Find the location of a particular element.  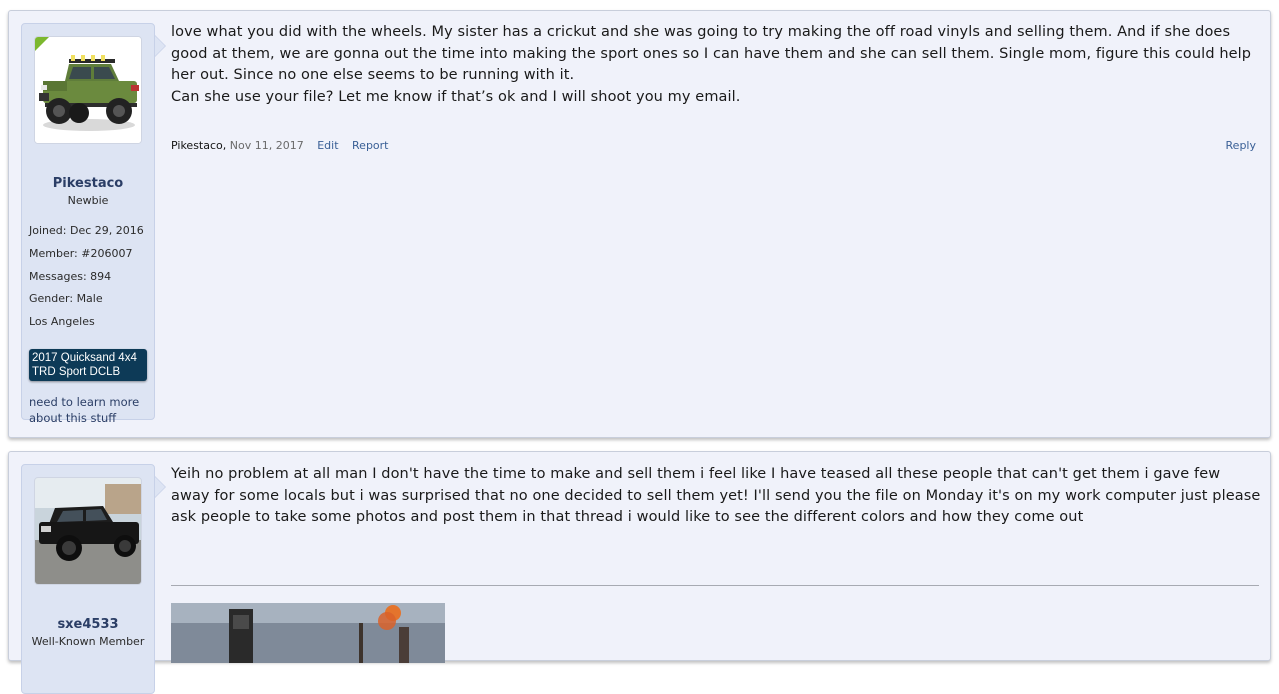

edit-link: Edit is located at coordinates (327, 145).